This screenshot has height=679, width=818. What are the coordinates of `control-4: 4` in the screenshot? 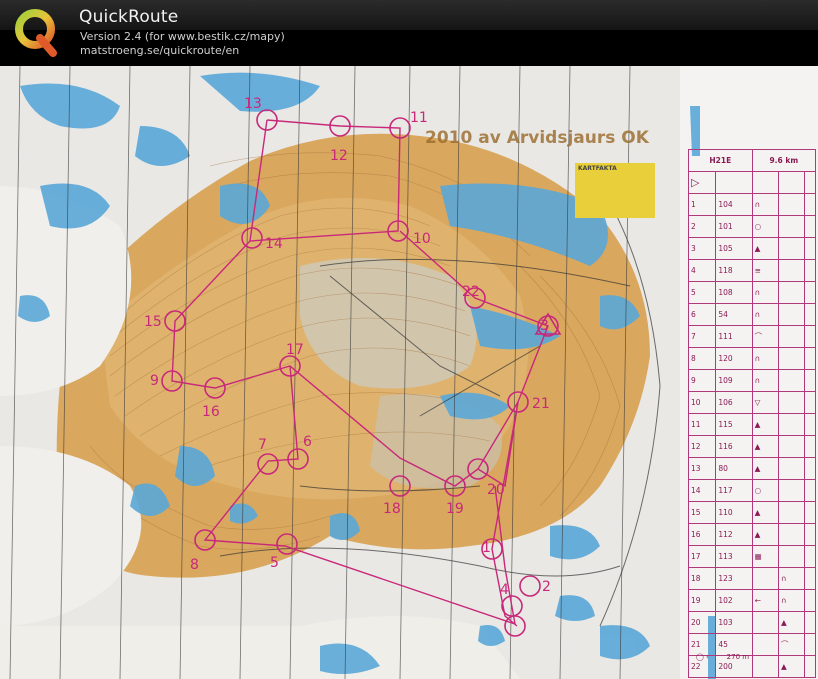 It's located at (504, 590).